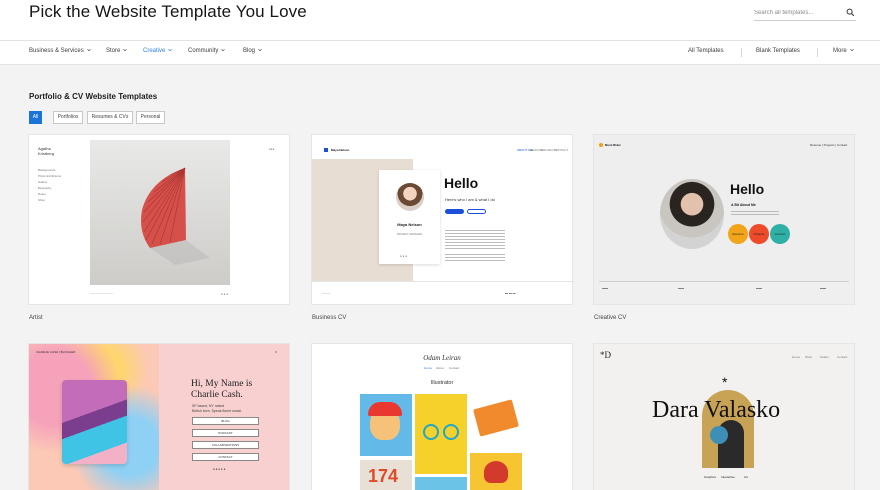  I want to click on artist-menu-item: Backgrounds, so click(47, 170).